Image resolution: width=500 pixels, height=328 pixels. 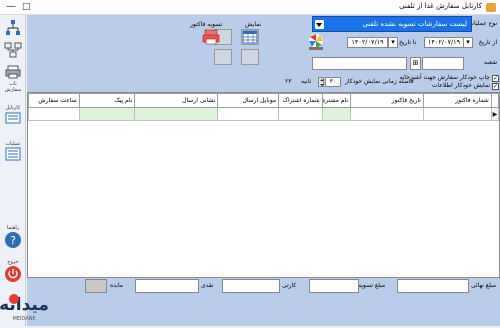 What do you see at coordinates (460, 85) in the screenshot?
I see `auto-show-label: نمایش خودکار اطلاعات` at bounding box center [460, 85].